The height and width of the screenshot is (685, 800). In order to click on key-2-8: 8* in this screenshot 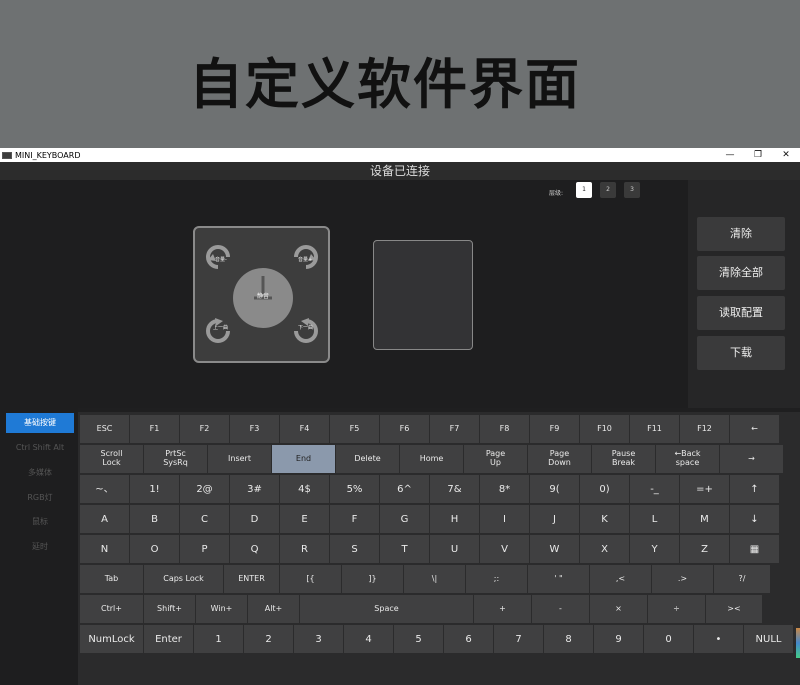, I will do `click(504, 489)`.